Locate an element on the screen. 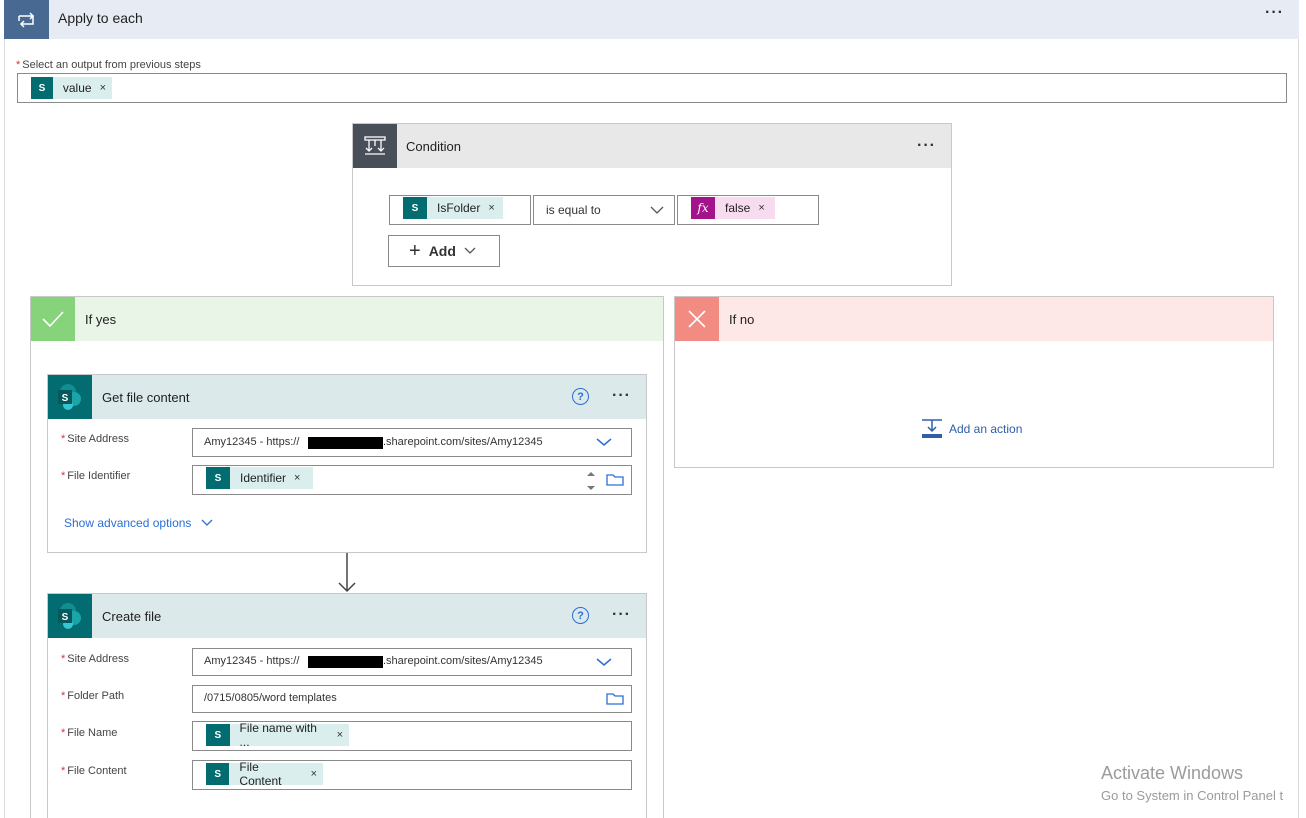 The height and width of the screenshot is (818, 1306). add-condition-button: + Add is located at coordinates (444, 251).